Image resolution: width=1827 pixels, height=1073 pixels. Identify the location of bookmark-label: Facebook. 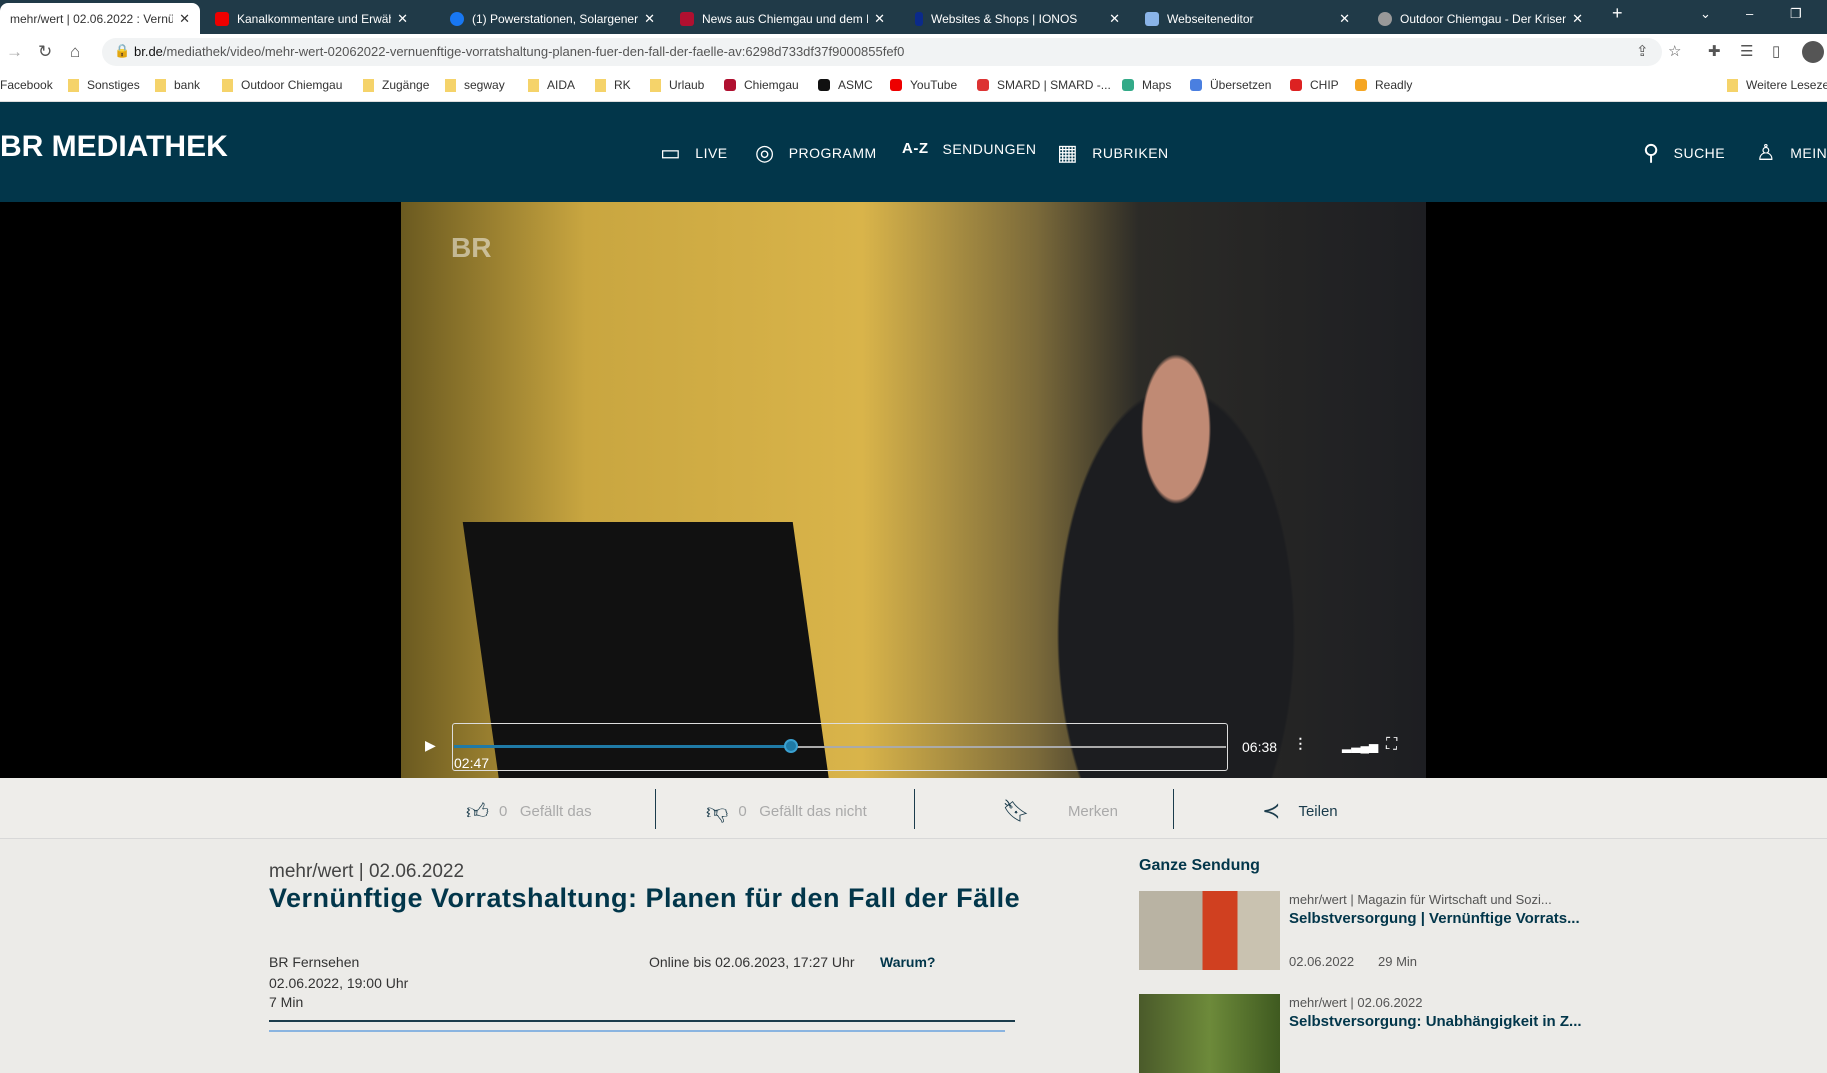
(26, 85).